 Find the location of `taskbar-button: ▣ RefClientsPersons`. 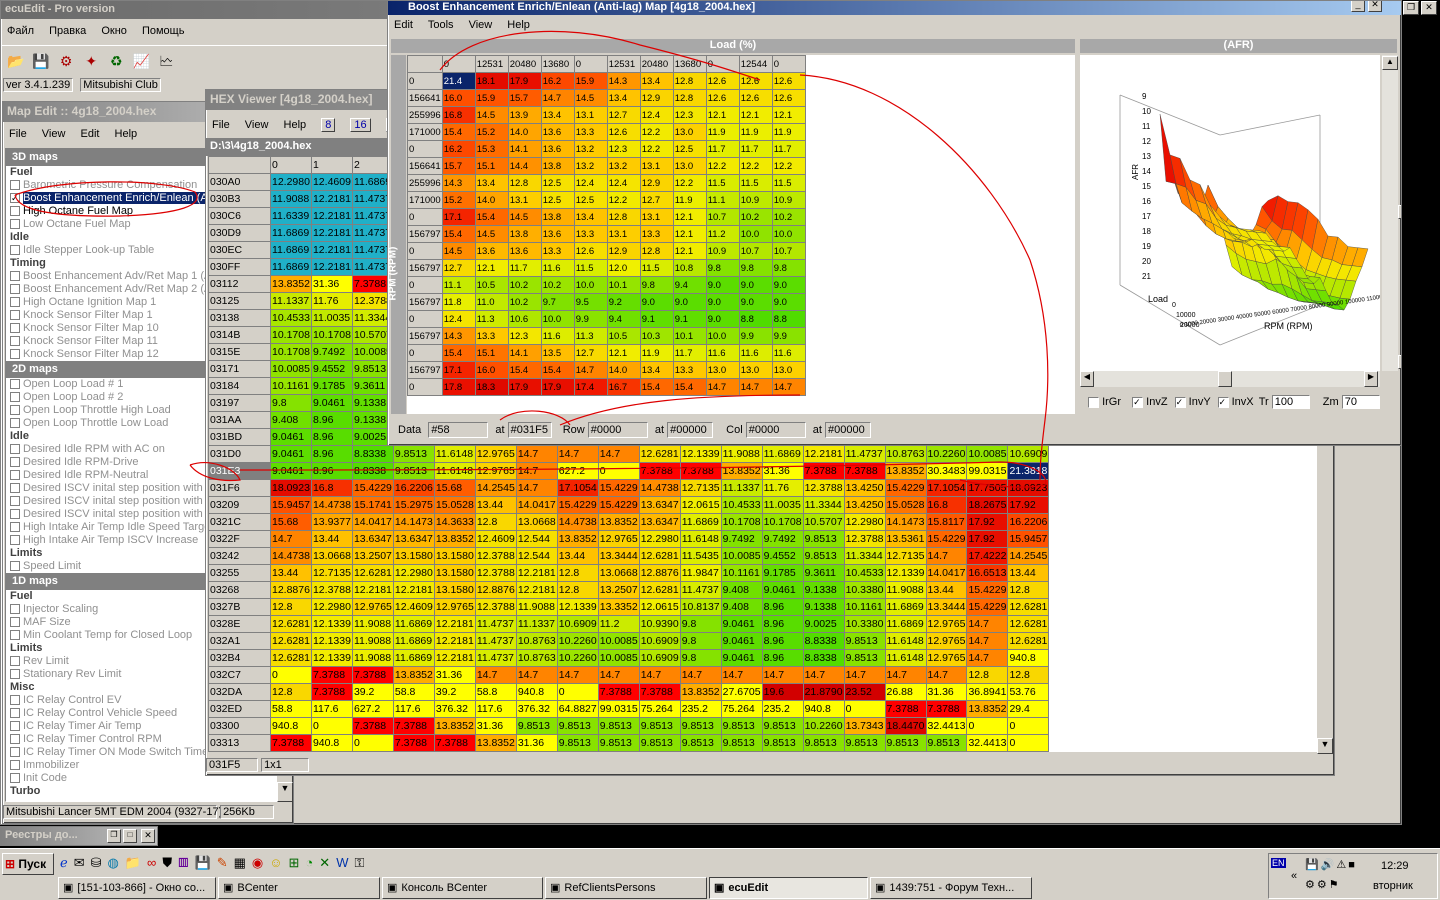

taskbar-button: ▣ RefClientsPersons is located at coordinates (626, 888).